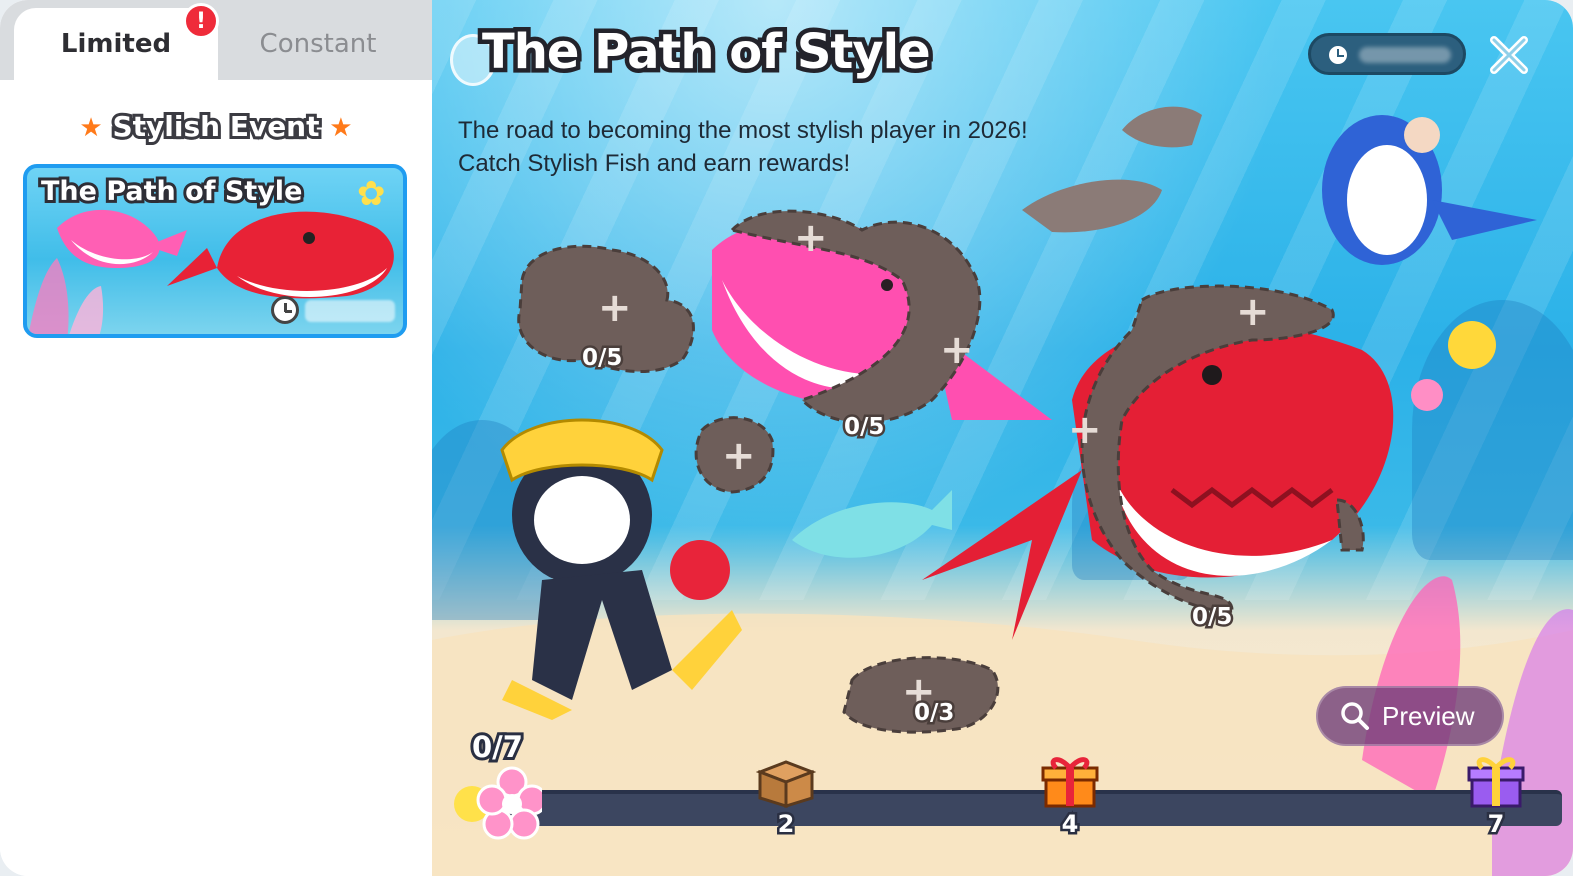 The width and height of the screenshot is (1573, 876). Describe the element at coordinates (1355, 716) in the screenshot. I see `search-icon` at that location.